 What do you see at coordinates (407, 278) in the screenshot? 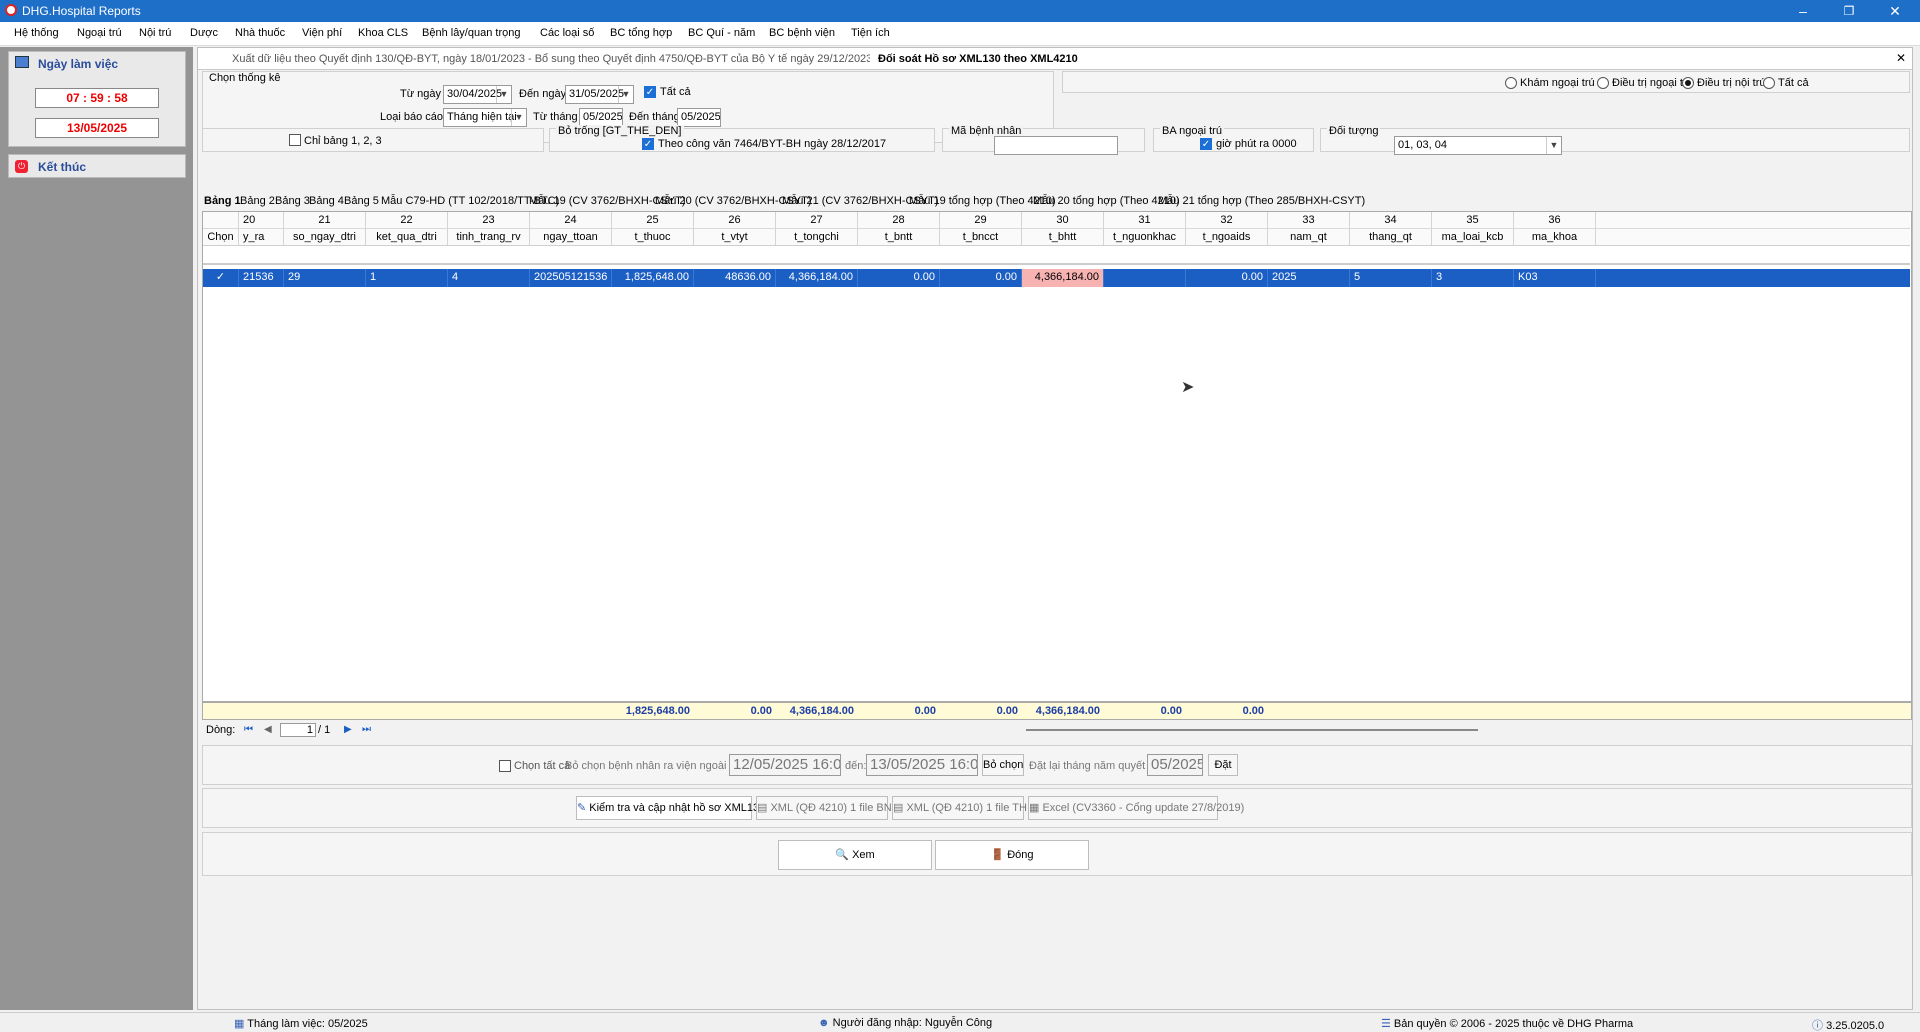
I see `table-cell: 1` at bounding box center [407, 278].